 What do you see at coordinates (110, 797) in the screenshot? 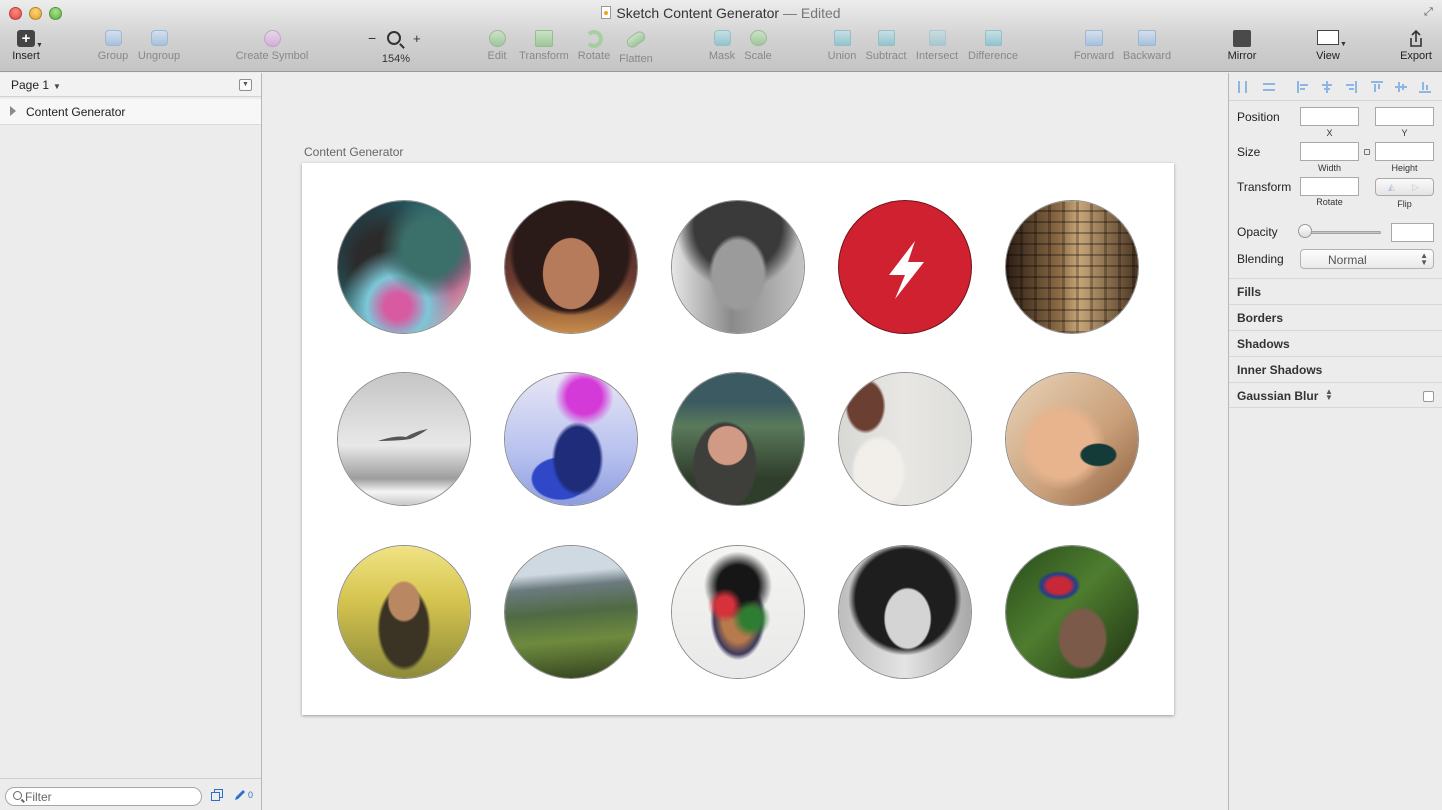
I see `filter-input` at bounding box center [110, 797].